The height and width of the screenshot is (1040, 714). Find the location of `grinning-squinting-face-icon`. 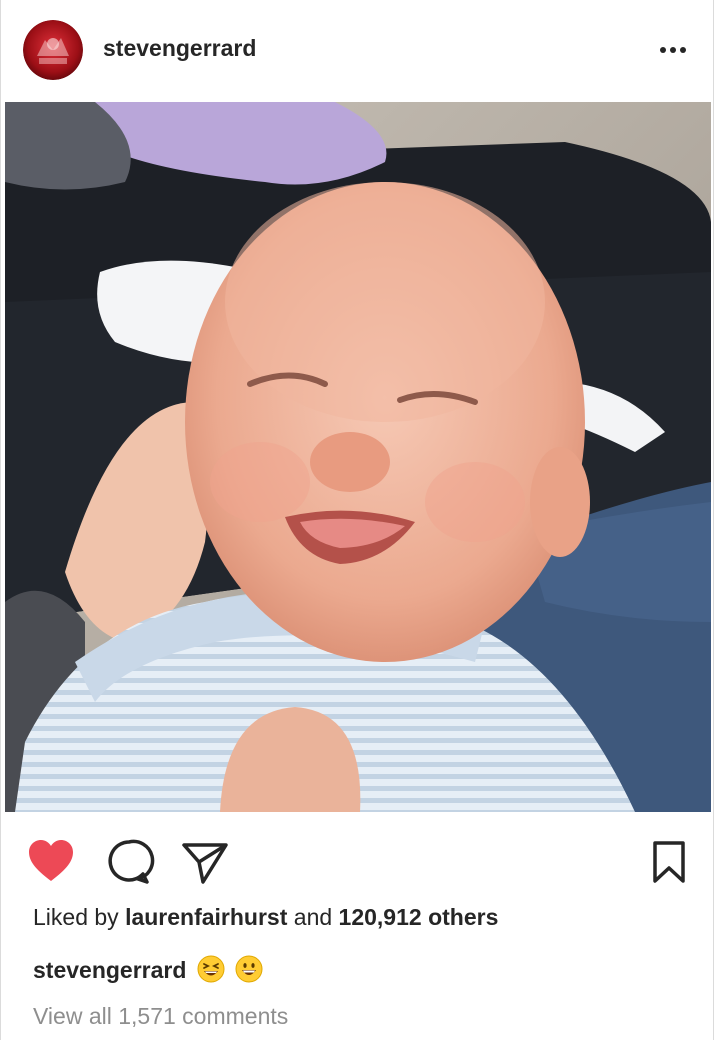

grinning-squinting-face-icon is located at coordinates (211, 969).